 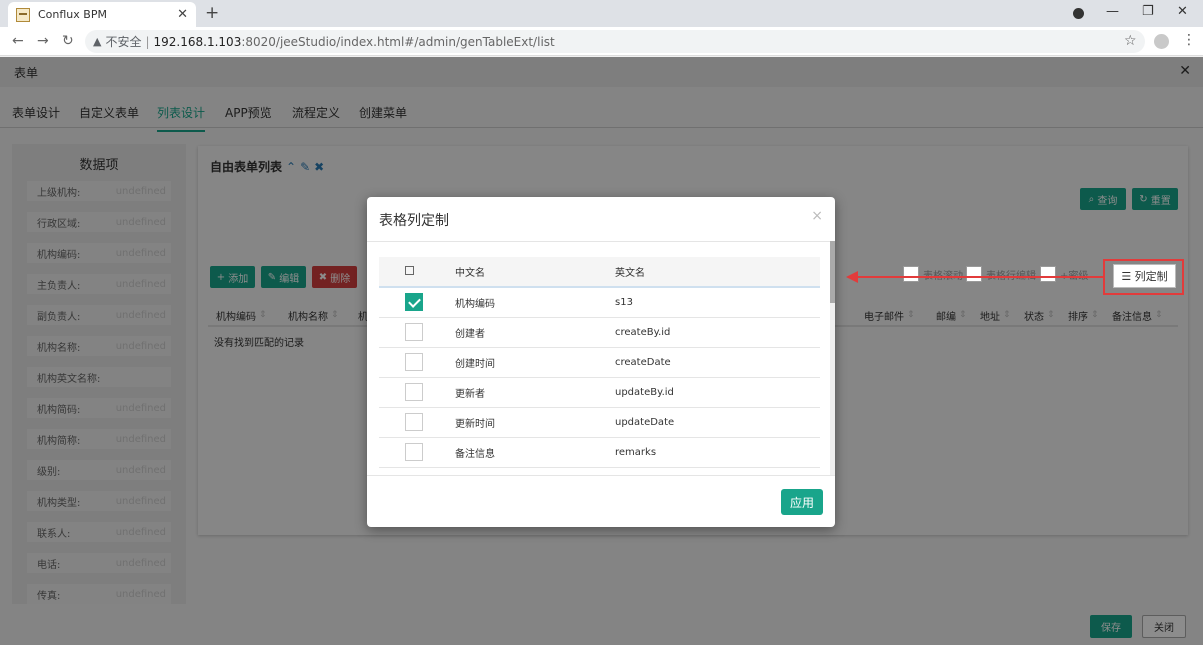 I want to click on table-row: 更新时间 updateDate, so click(x=599, y=422).